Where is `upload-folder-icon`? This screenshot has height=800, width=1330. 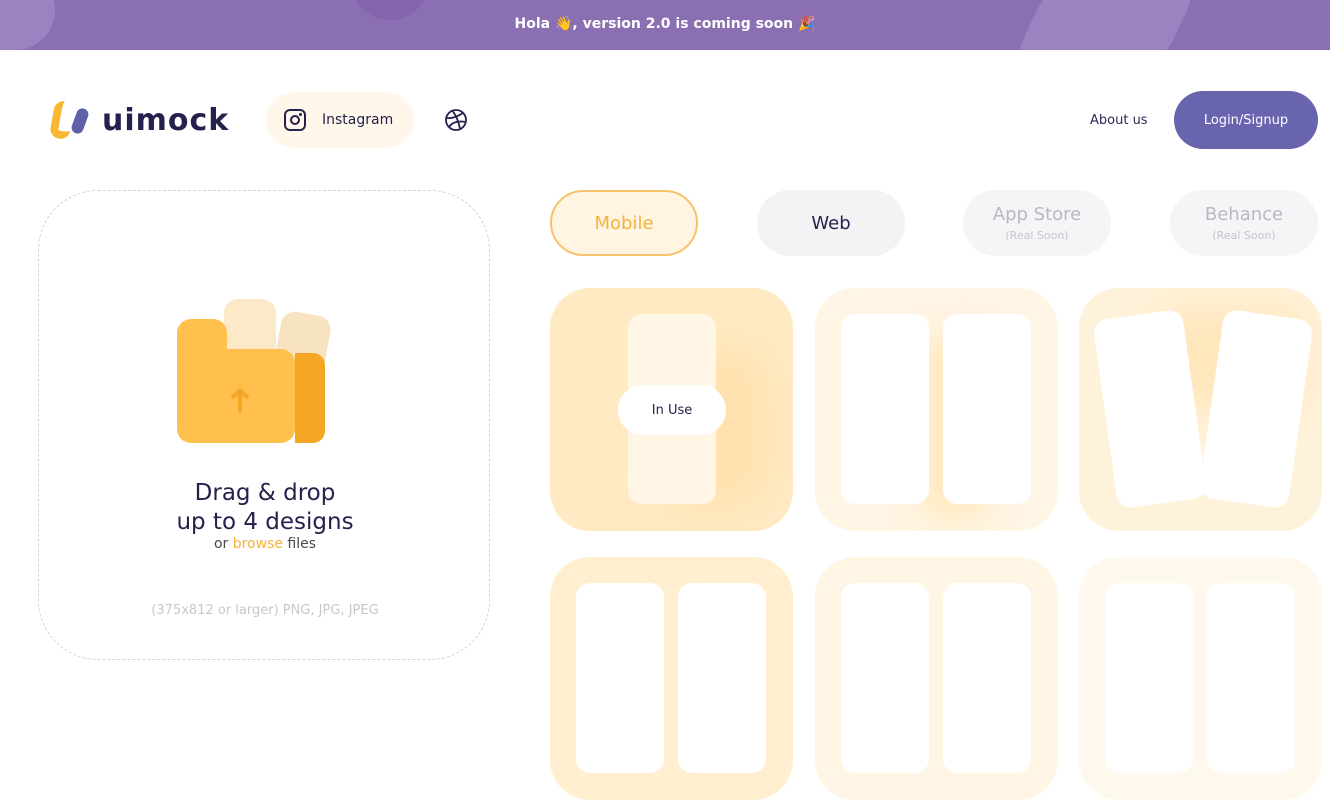 upload-folder-icon is located at coordinates (257, 372).